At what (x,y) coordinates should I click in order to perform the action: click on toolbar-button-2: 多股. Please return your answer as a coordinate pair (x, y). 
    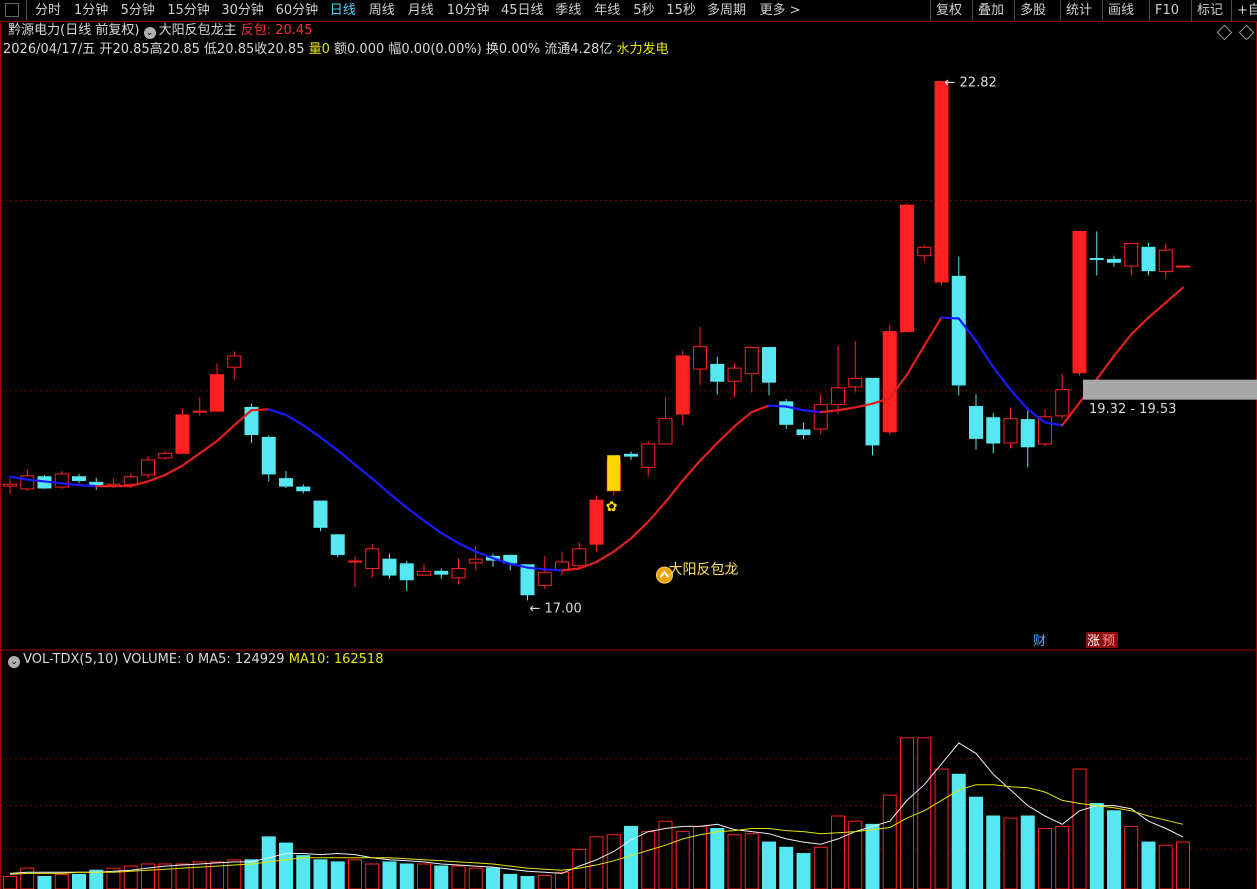
    Looking at the image, I should click on (1033, 10).